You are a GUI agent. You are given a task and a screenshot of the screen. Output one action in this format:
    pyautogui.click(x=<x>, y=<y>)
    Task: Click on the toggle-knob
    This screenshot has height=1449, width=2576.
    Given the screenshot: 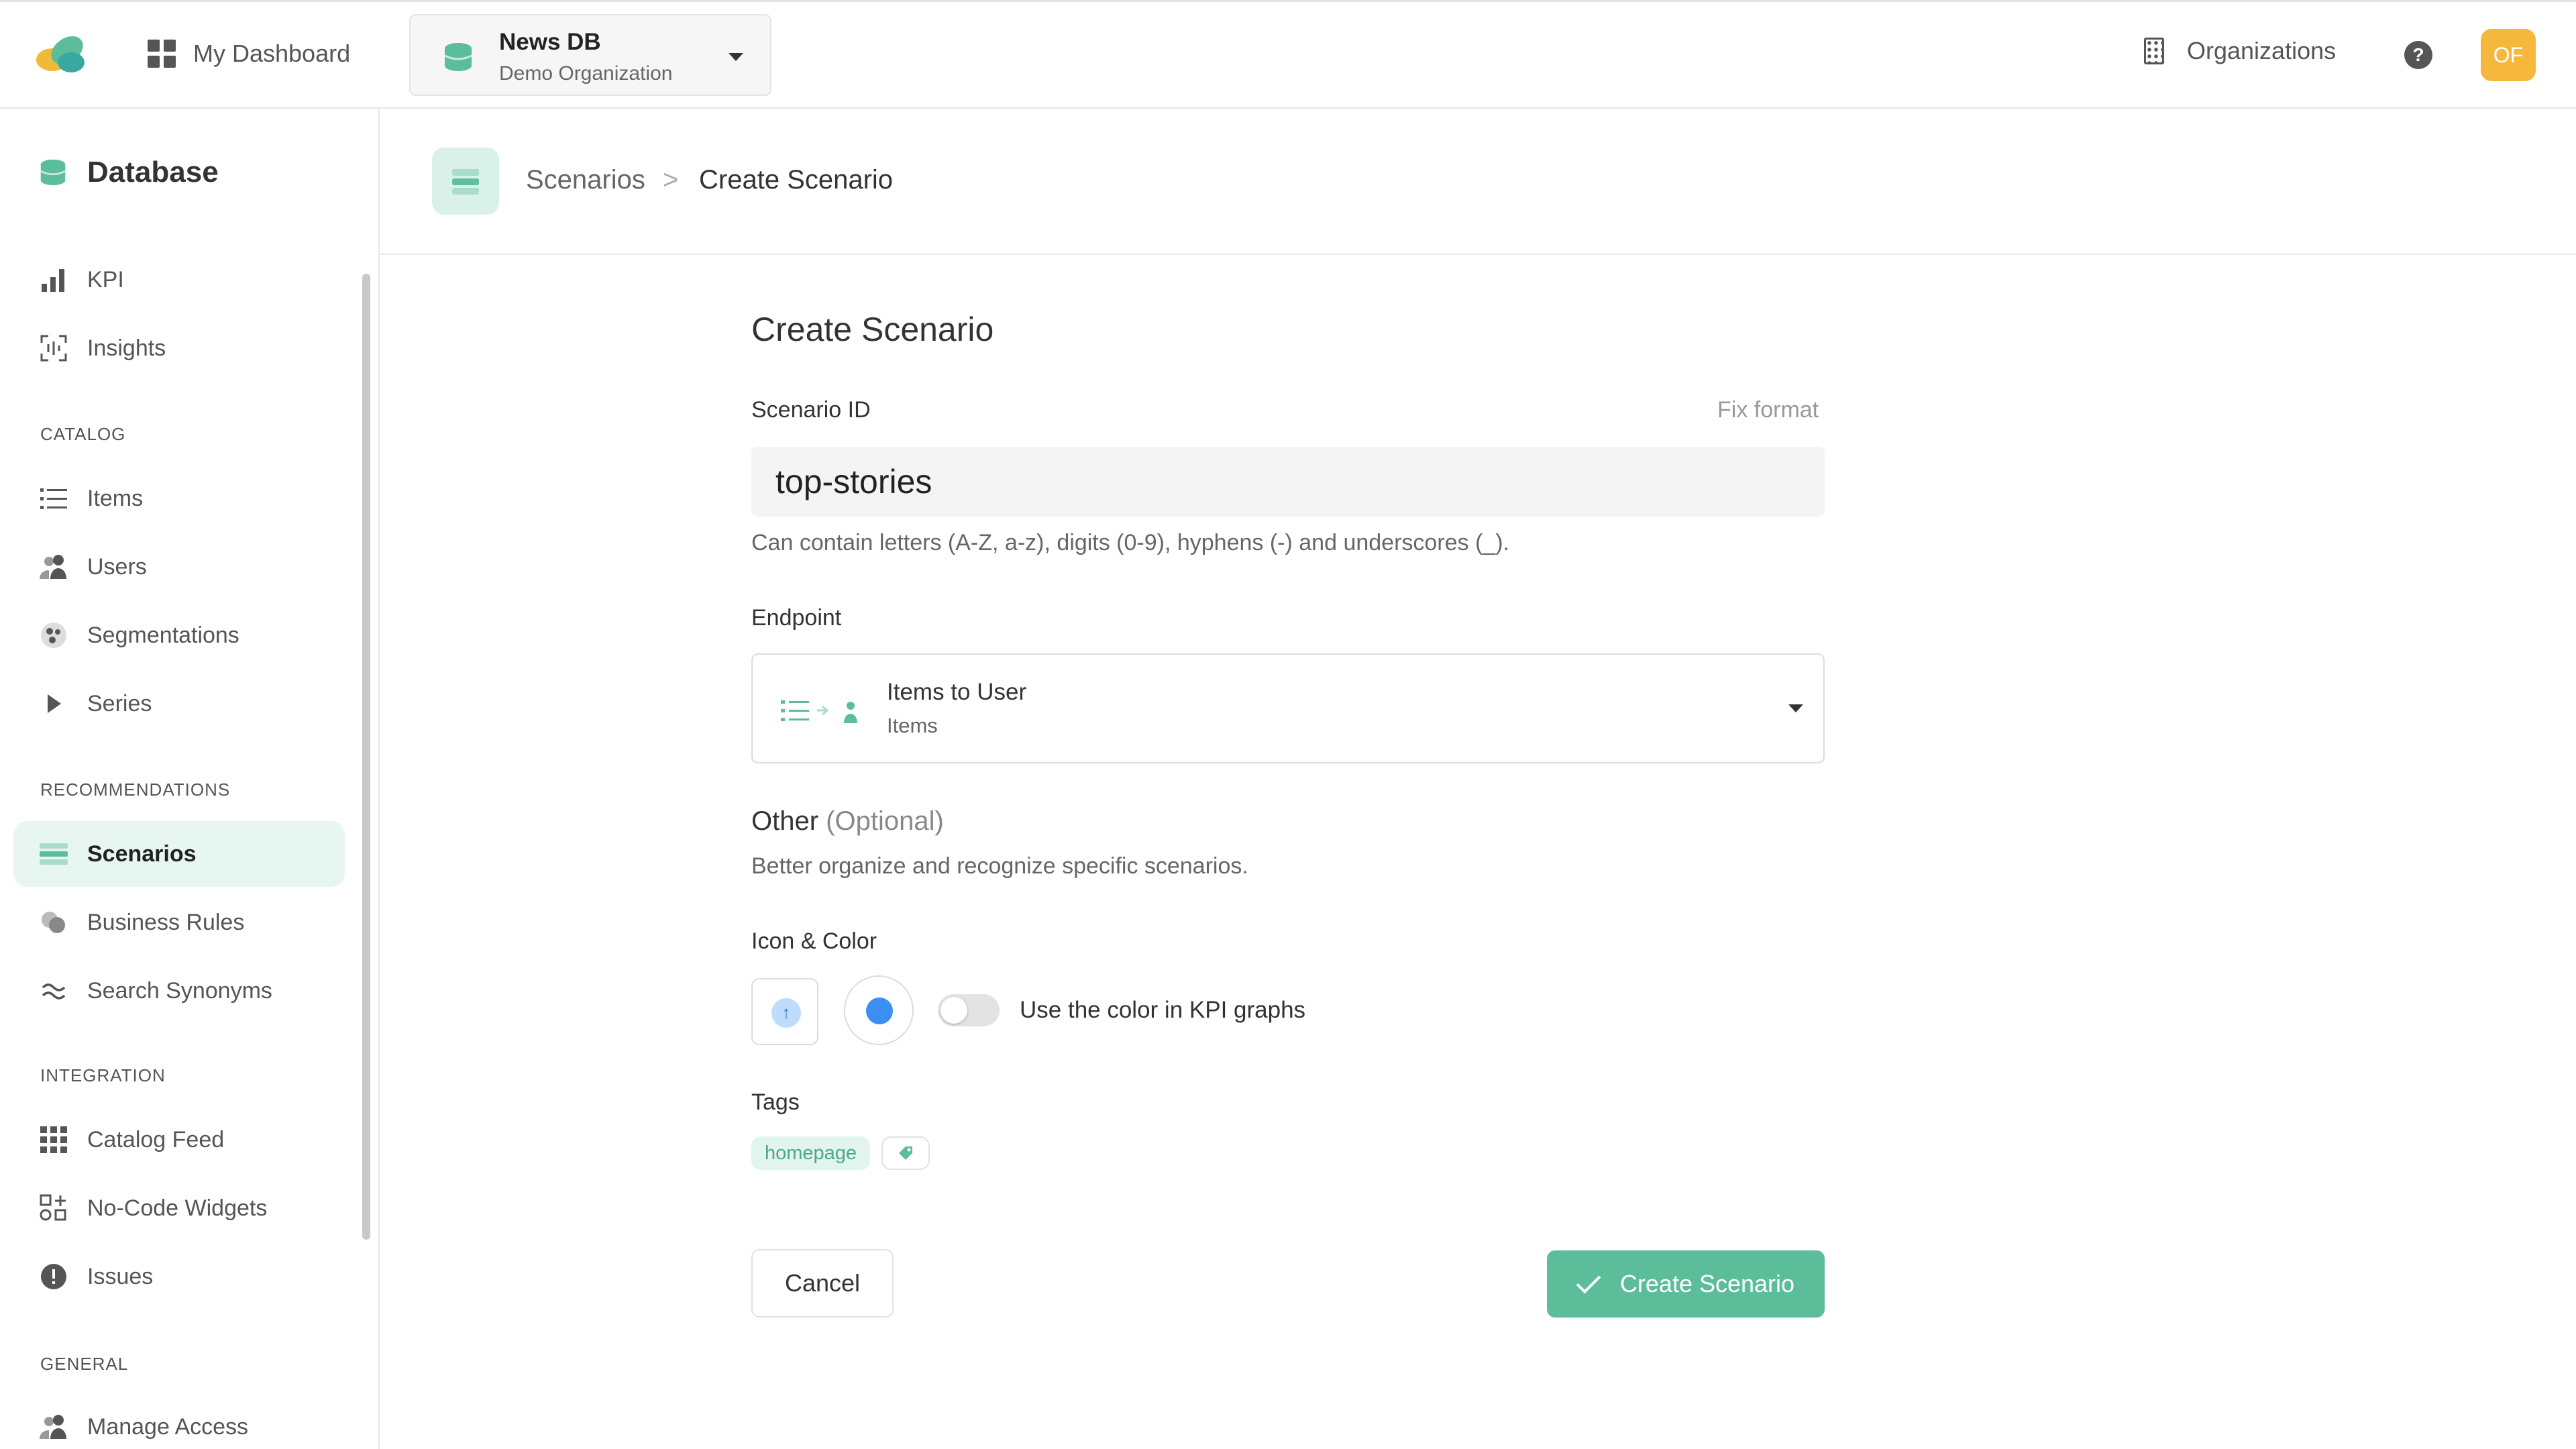 What is the action you would take?
    pyautogui.click(x=954, y=1010)
    